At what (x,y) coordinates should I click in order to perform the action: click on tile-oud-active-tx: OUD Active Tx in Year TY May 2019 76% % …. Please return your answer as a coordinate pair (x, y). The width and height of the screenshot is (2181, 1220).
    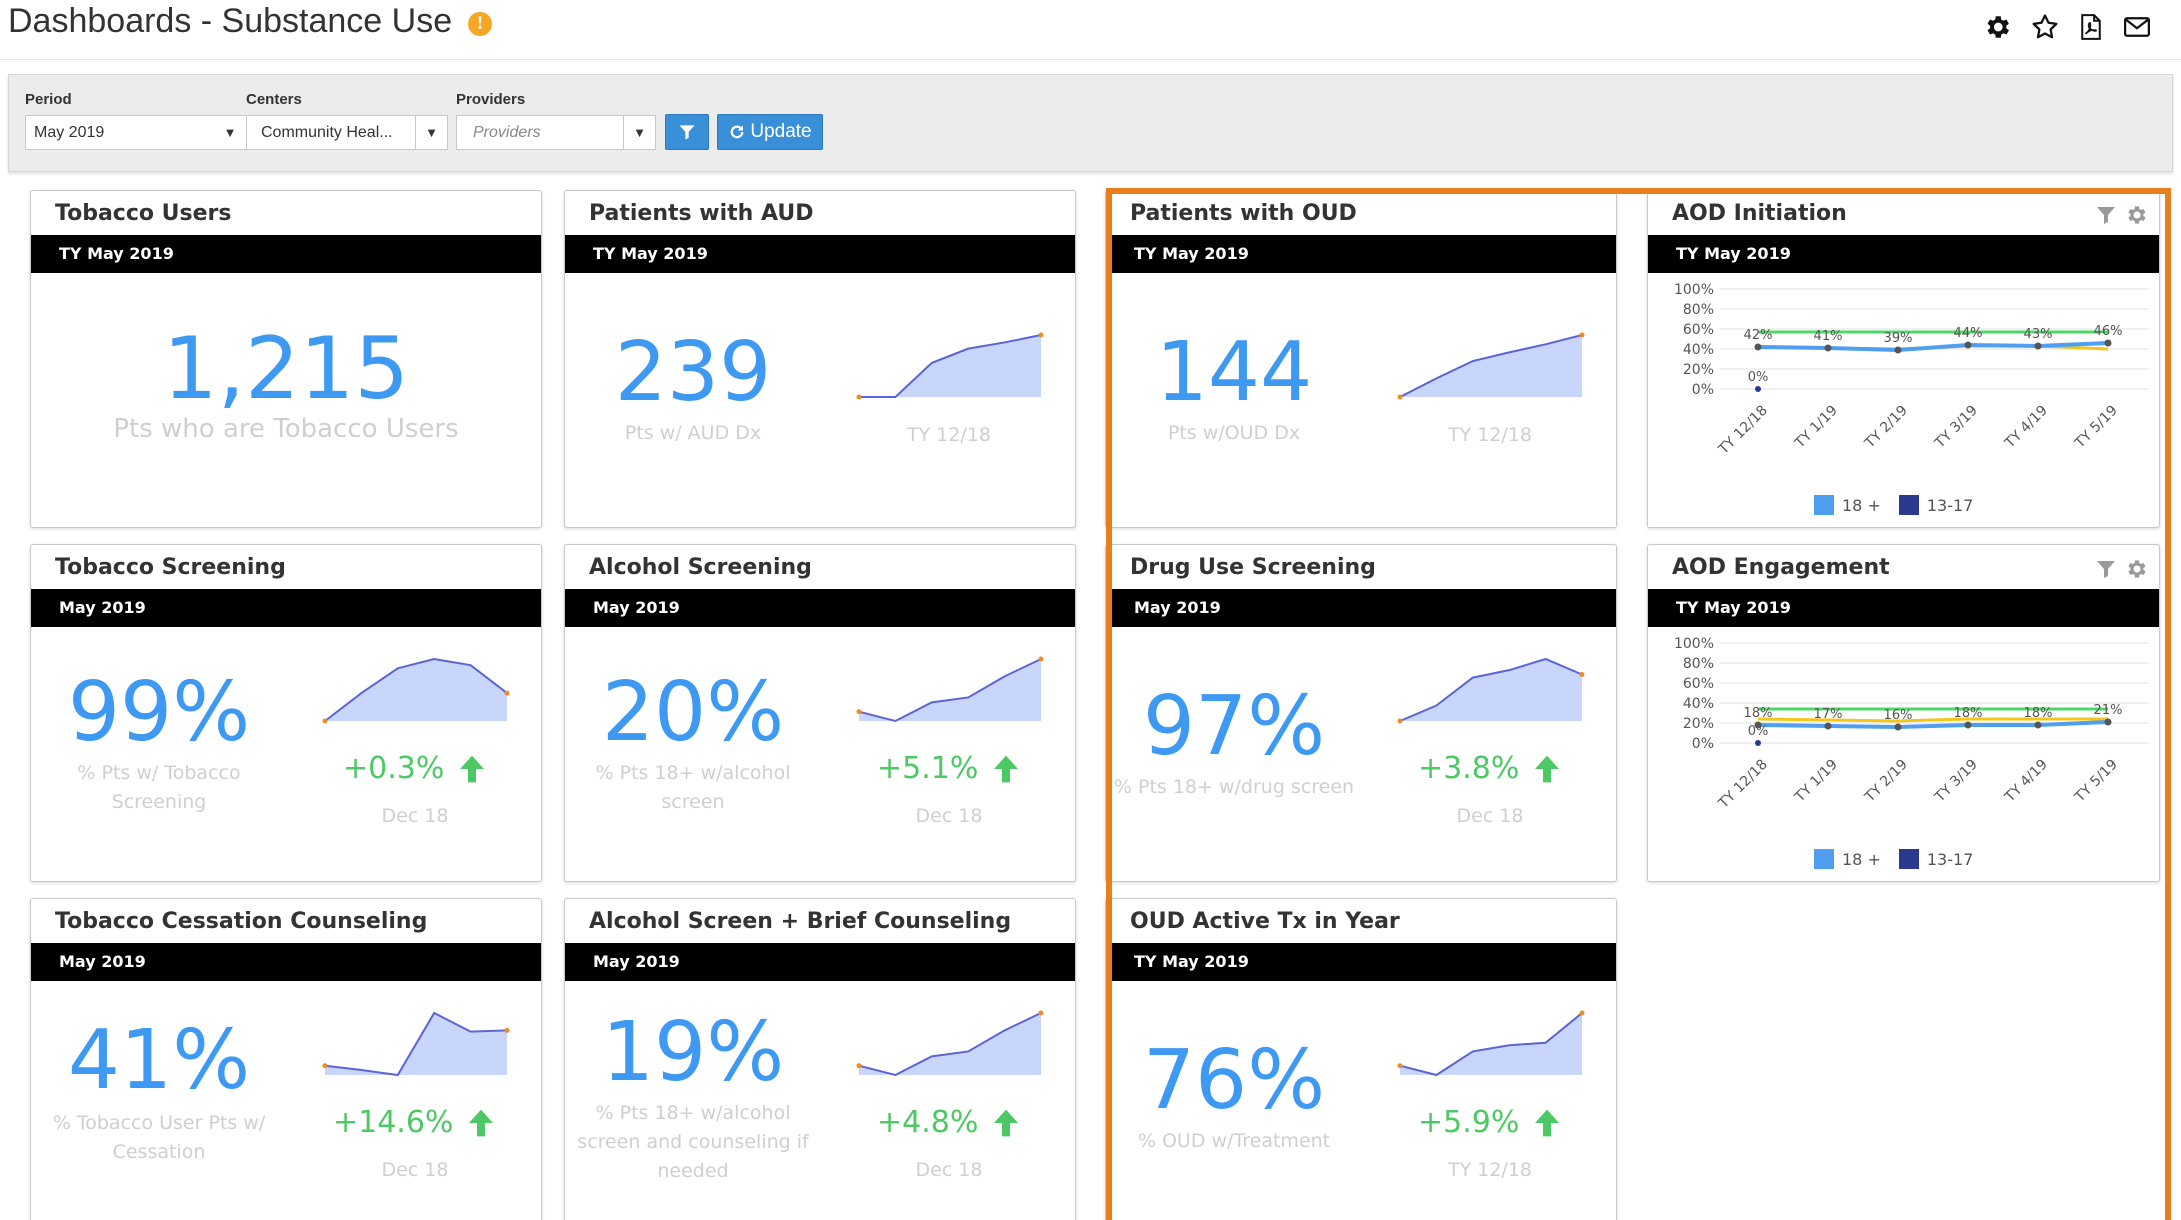
    Looking at the image, I should click on (1361, 1059).